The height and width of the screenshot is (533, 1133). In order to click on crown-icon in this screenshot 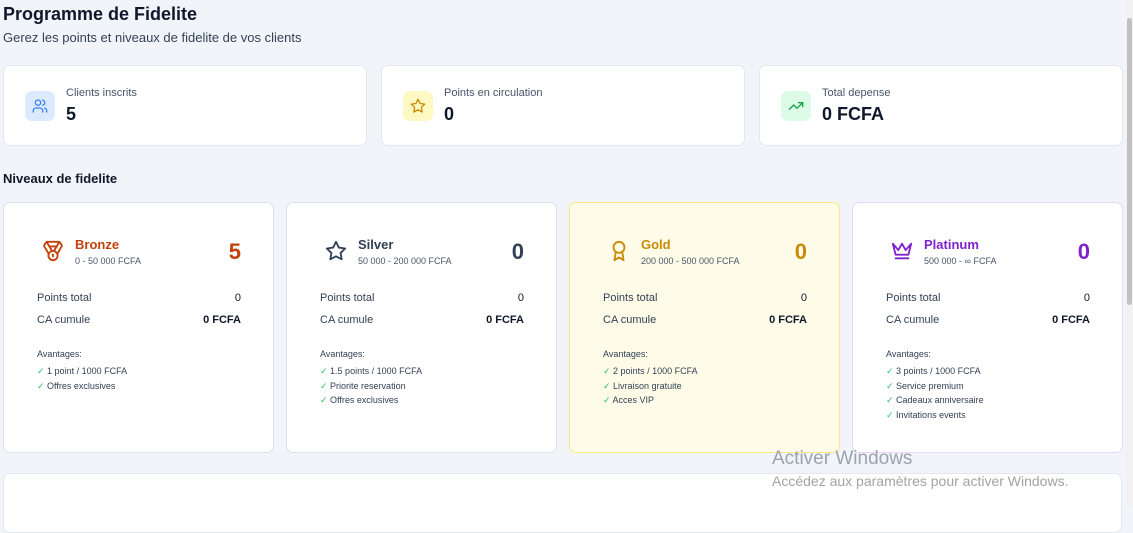, I will do `click(902, 251)`.